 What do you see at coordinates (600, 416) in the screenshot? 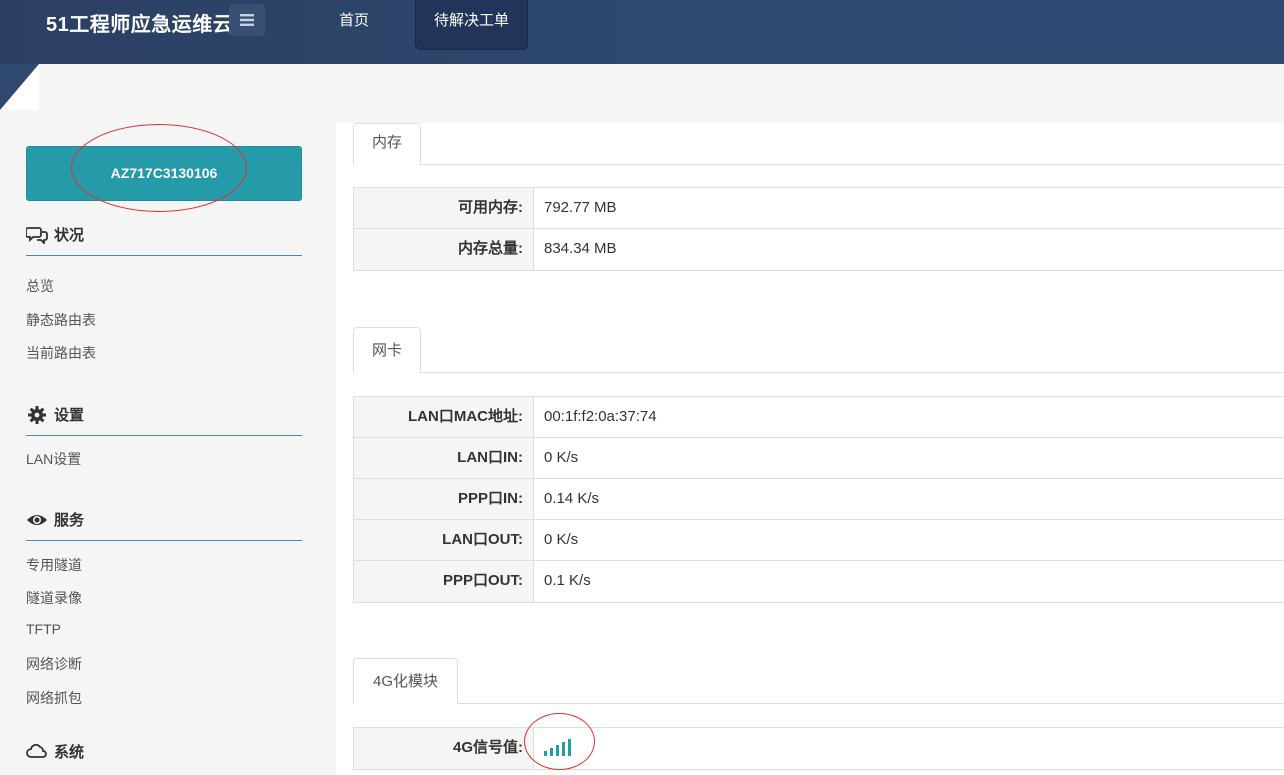
I see `row-value: 00:1f:f2:0a:37:74` at bounding box center [600, 416].